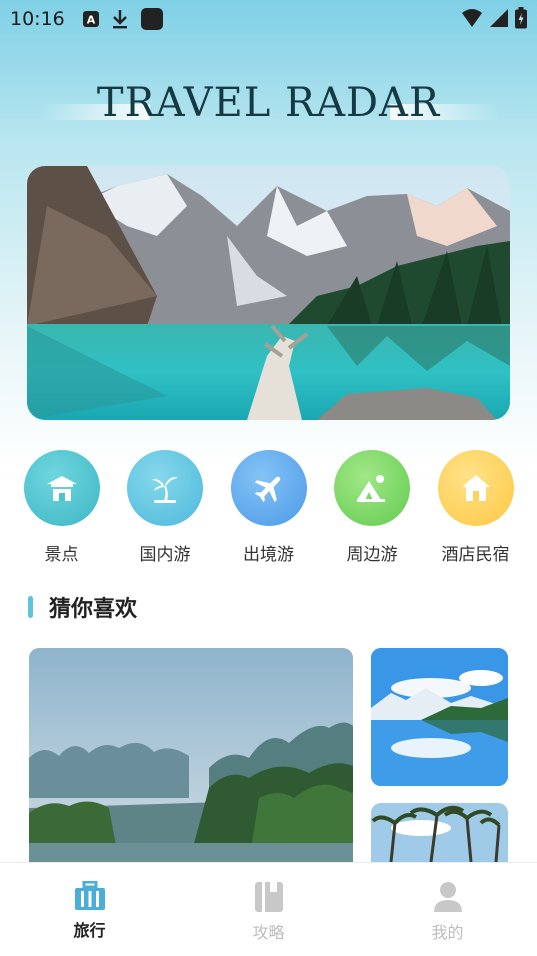  Describe the element at coordinates (269, 918) in the screenshot. I see `nav-guide: 攻略` at that location.